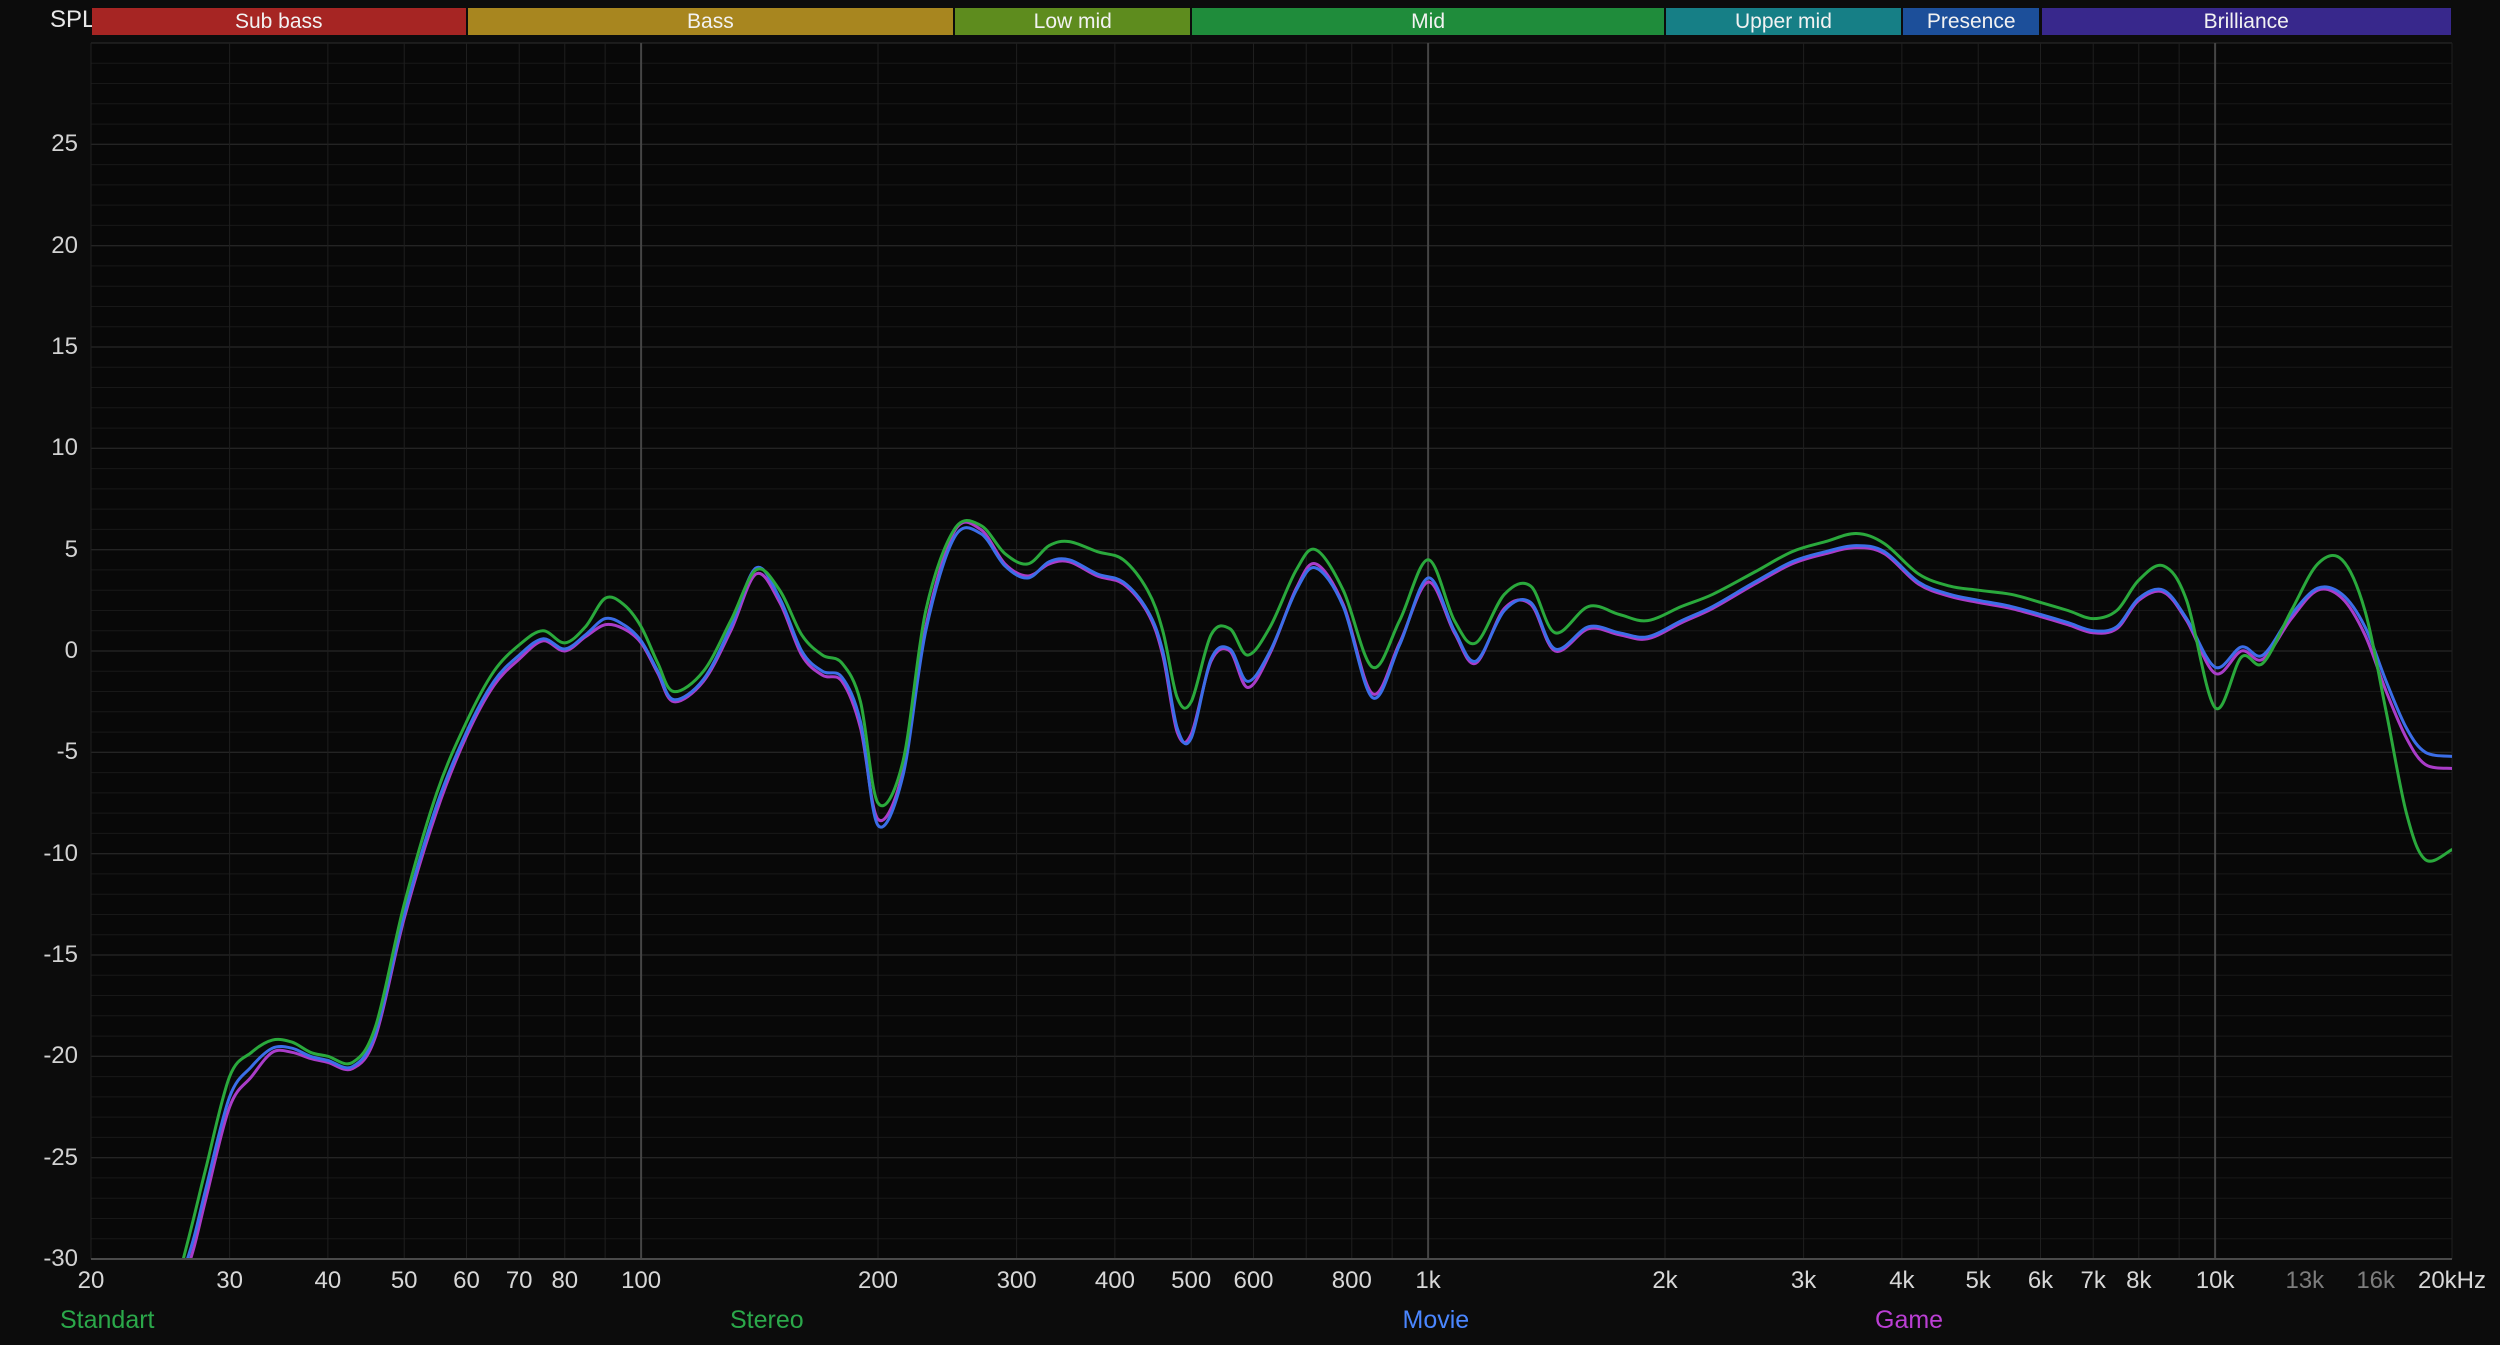 This screenshot has width=2500, height=1345. I want to click on x-tick-label: 100, so click(641, 1280).